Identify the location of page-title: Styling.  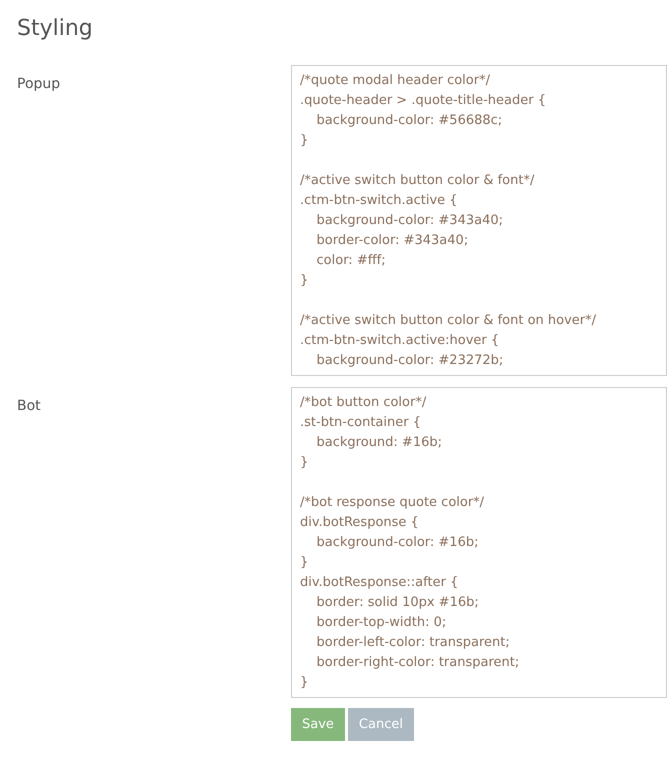
(55, 29).